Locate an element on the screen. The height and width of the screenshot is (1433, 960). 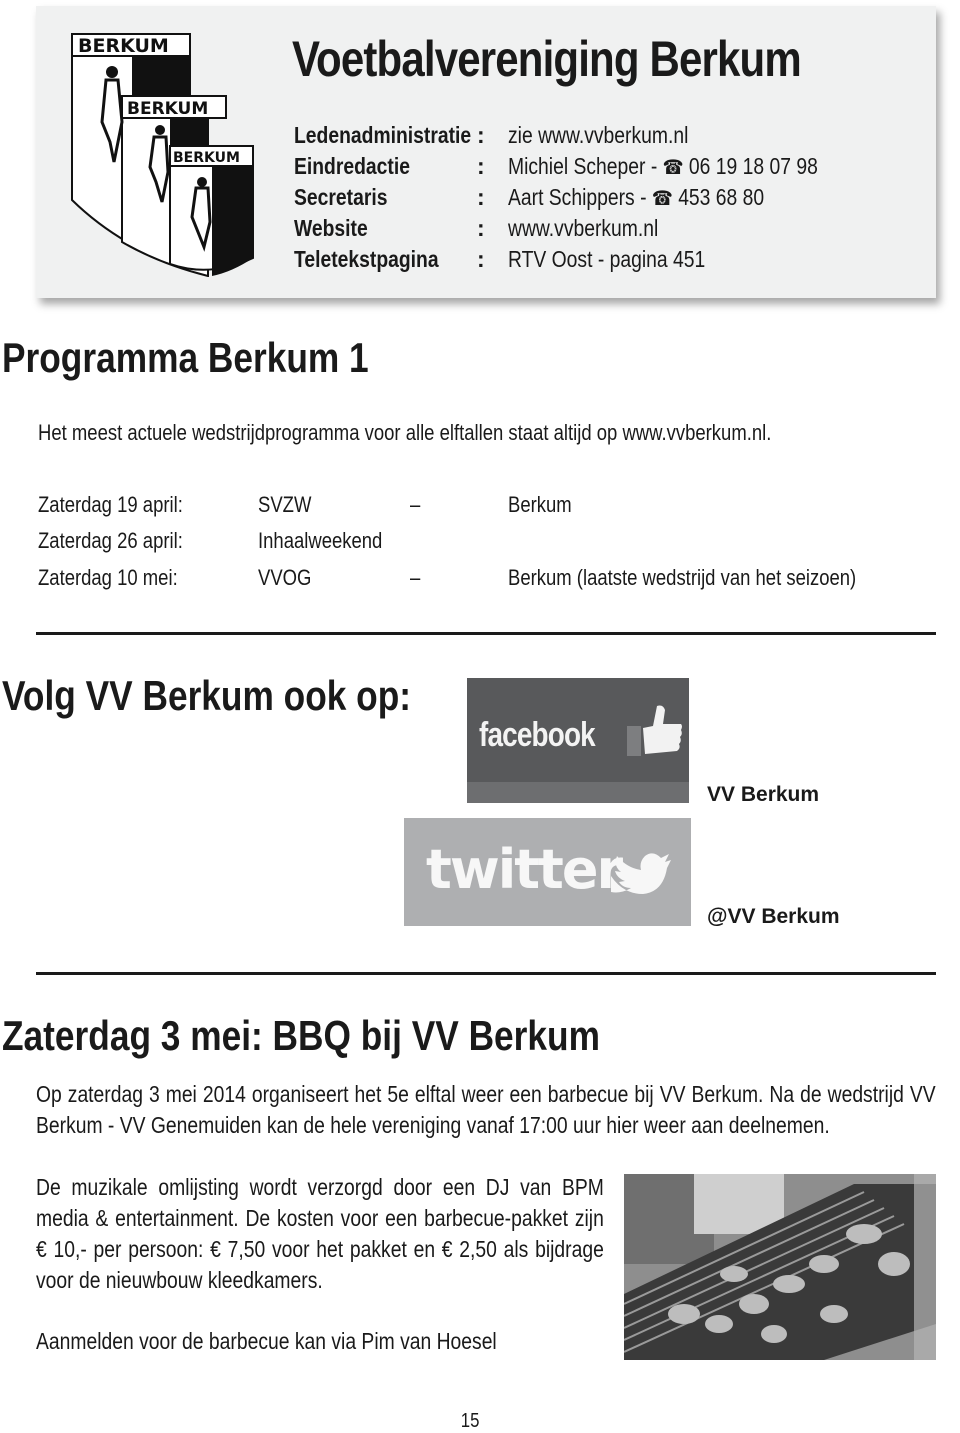
match-row: Zaterdag 26 april: Inhaalweekend is located at coordinates (488, 543).